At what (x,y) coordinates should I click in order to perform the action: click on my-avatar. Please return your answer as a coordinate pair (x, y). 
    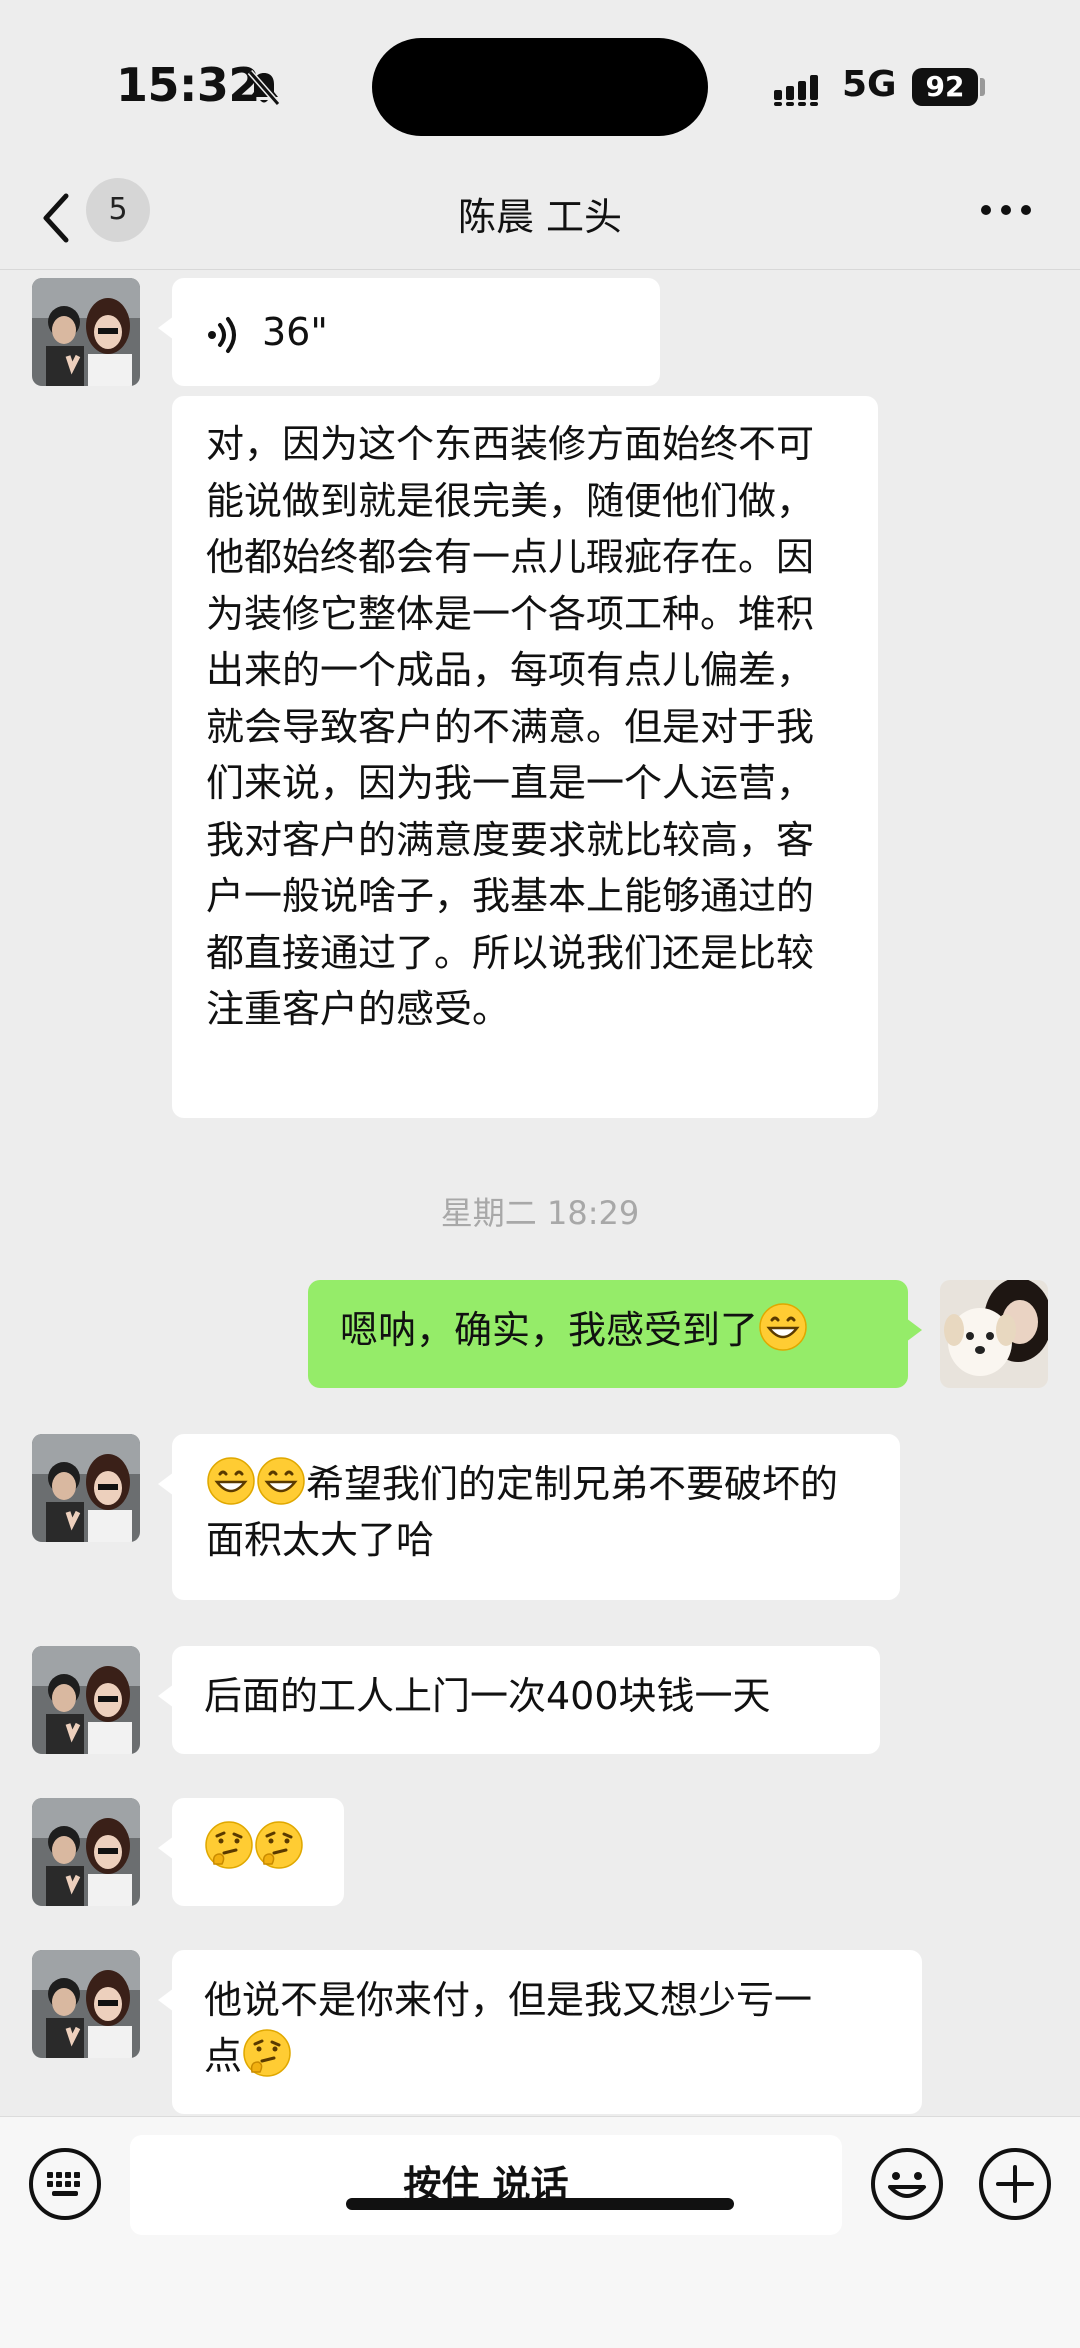
    Looking at the image, I should click on (994, 1334).